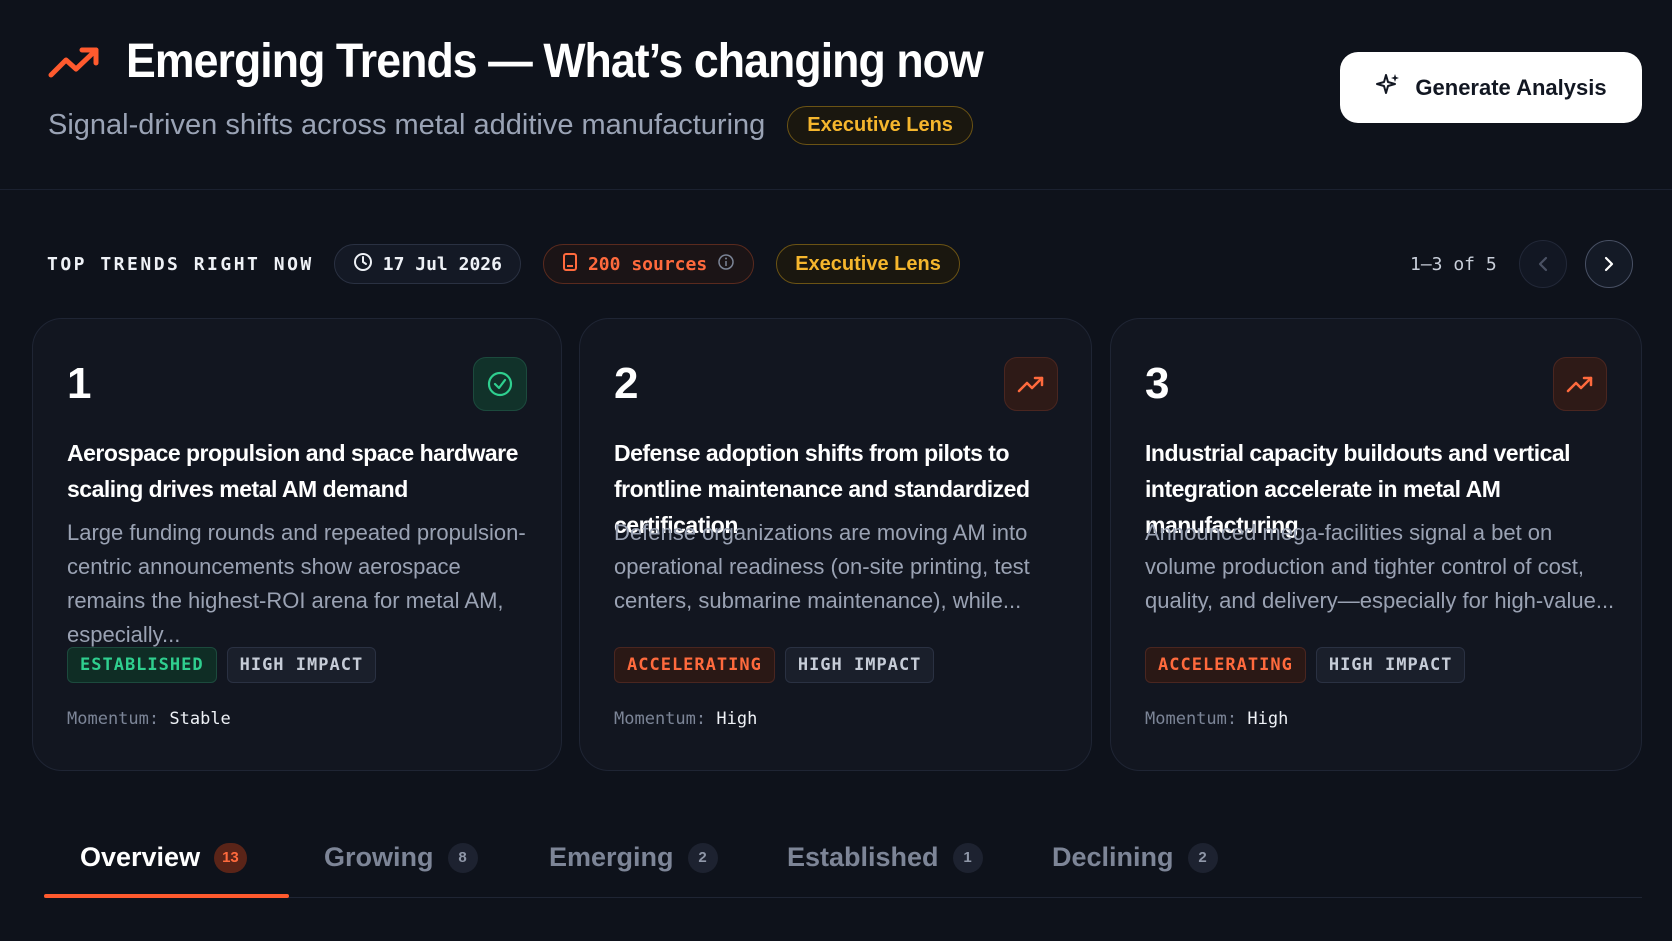 This screenshot has height=941, width=1672. I want to click on document-icon, so click(570, 264).